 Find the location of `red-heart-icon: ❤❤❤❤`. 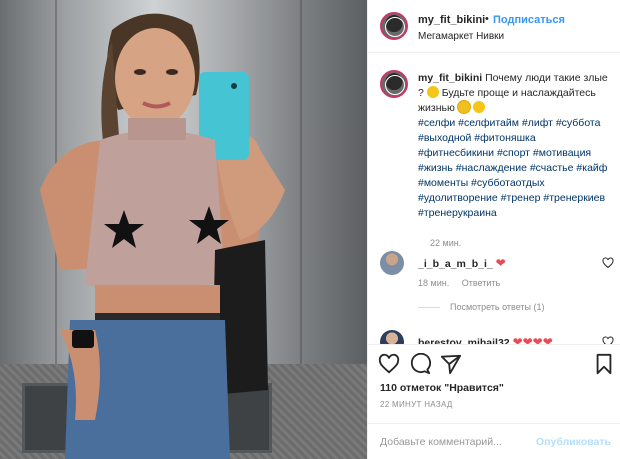

red-heart-icon: ❤❤❤❤ is located at coordinates (532, 339).